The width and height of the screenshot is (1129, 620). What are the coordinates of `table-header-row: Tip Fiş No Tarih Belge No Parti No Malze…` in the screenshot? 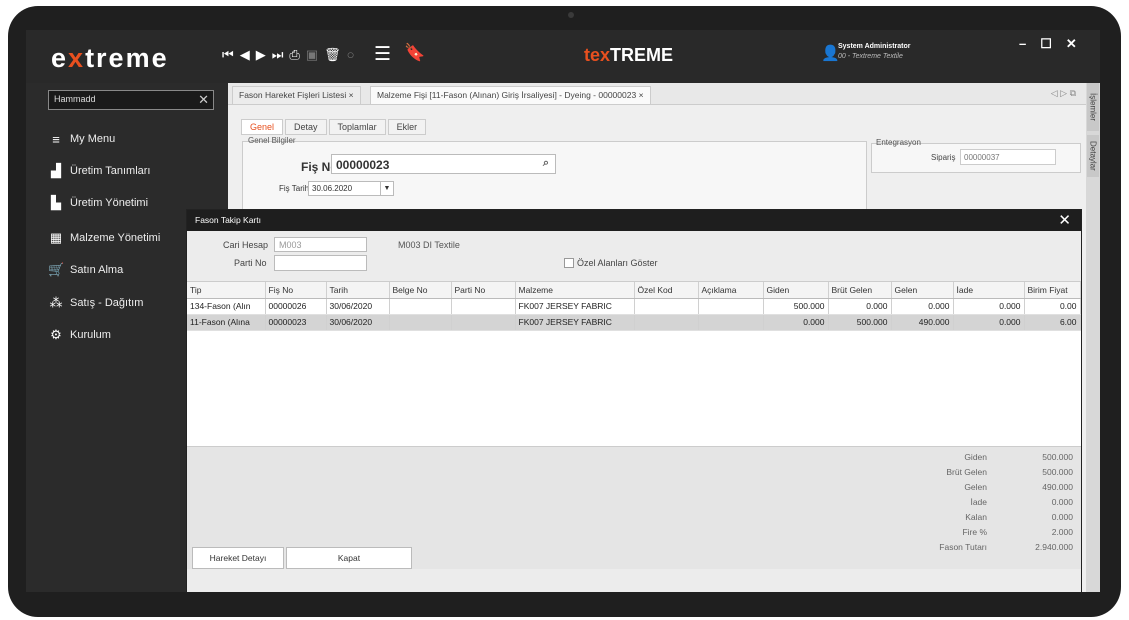 It's located at (634, 290).